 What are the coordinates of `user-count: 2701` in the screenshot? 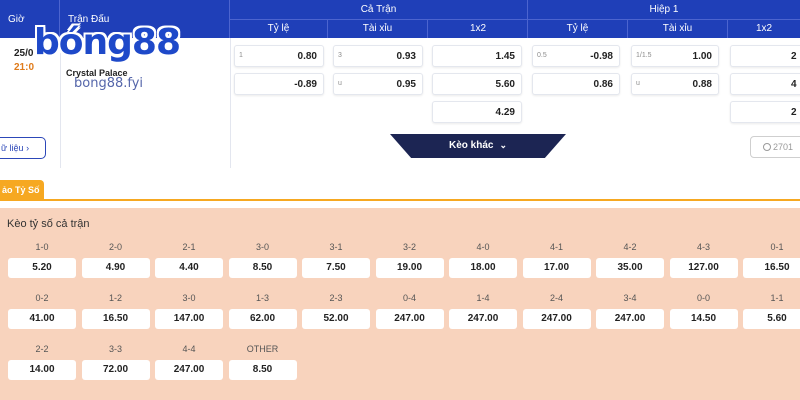 It's located at (783, 147).